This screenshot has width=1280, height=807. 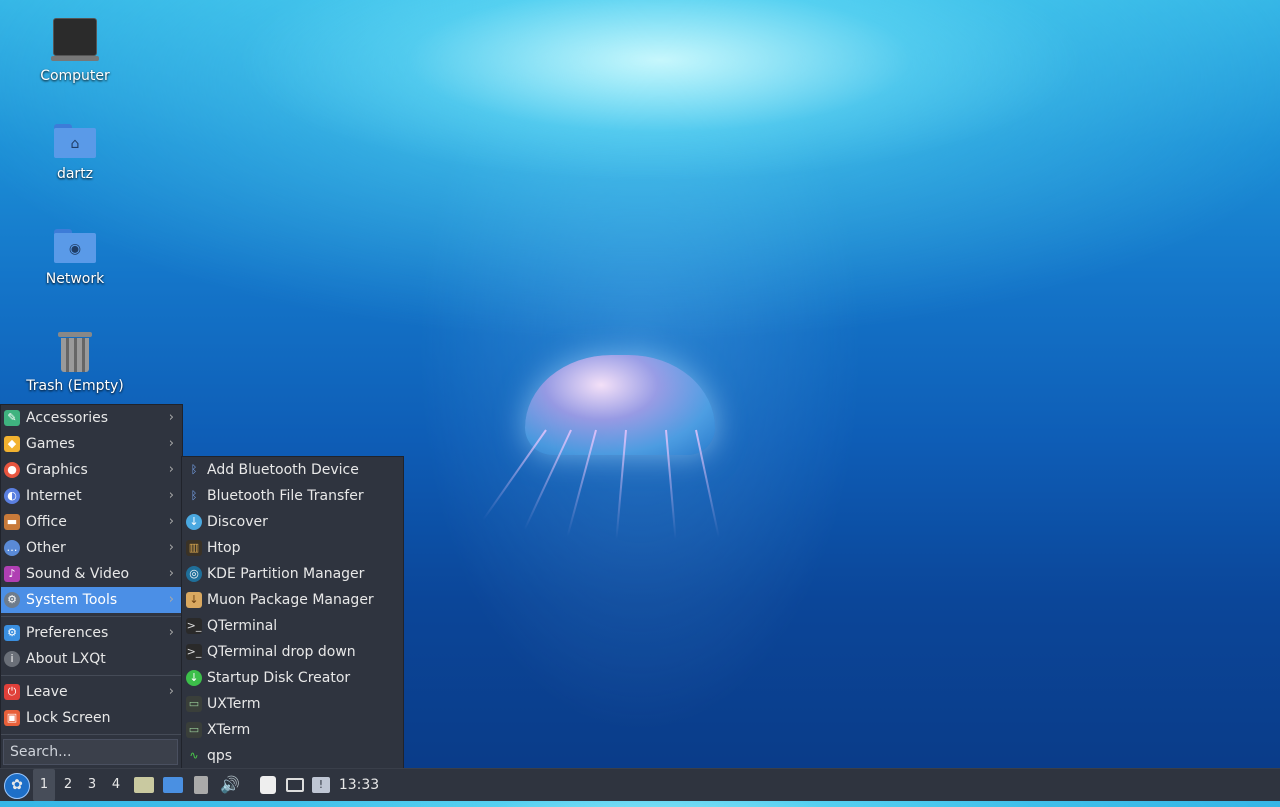 I want to click on games-icon: ◆, so click(x=12, y=444).